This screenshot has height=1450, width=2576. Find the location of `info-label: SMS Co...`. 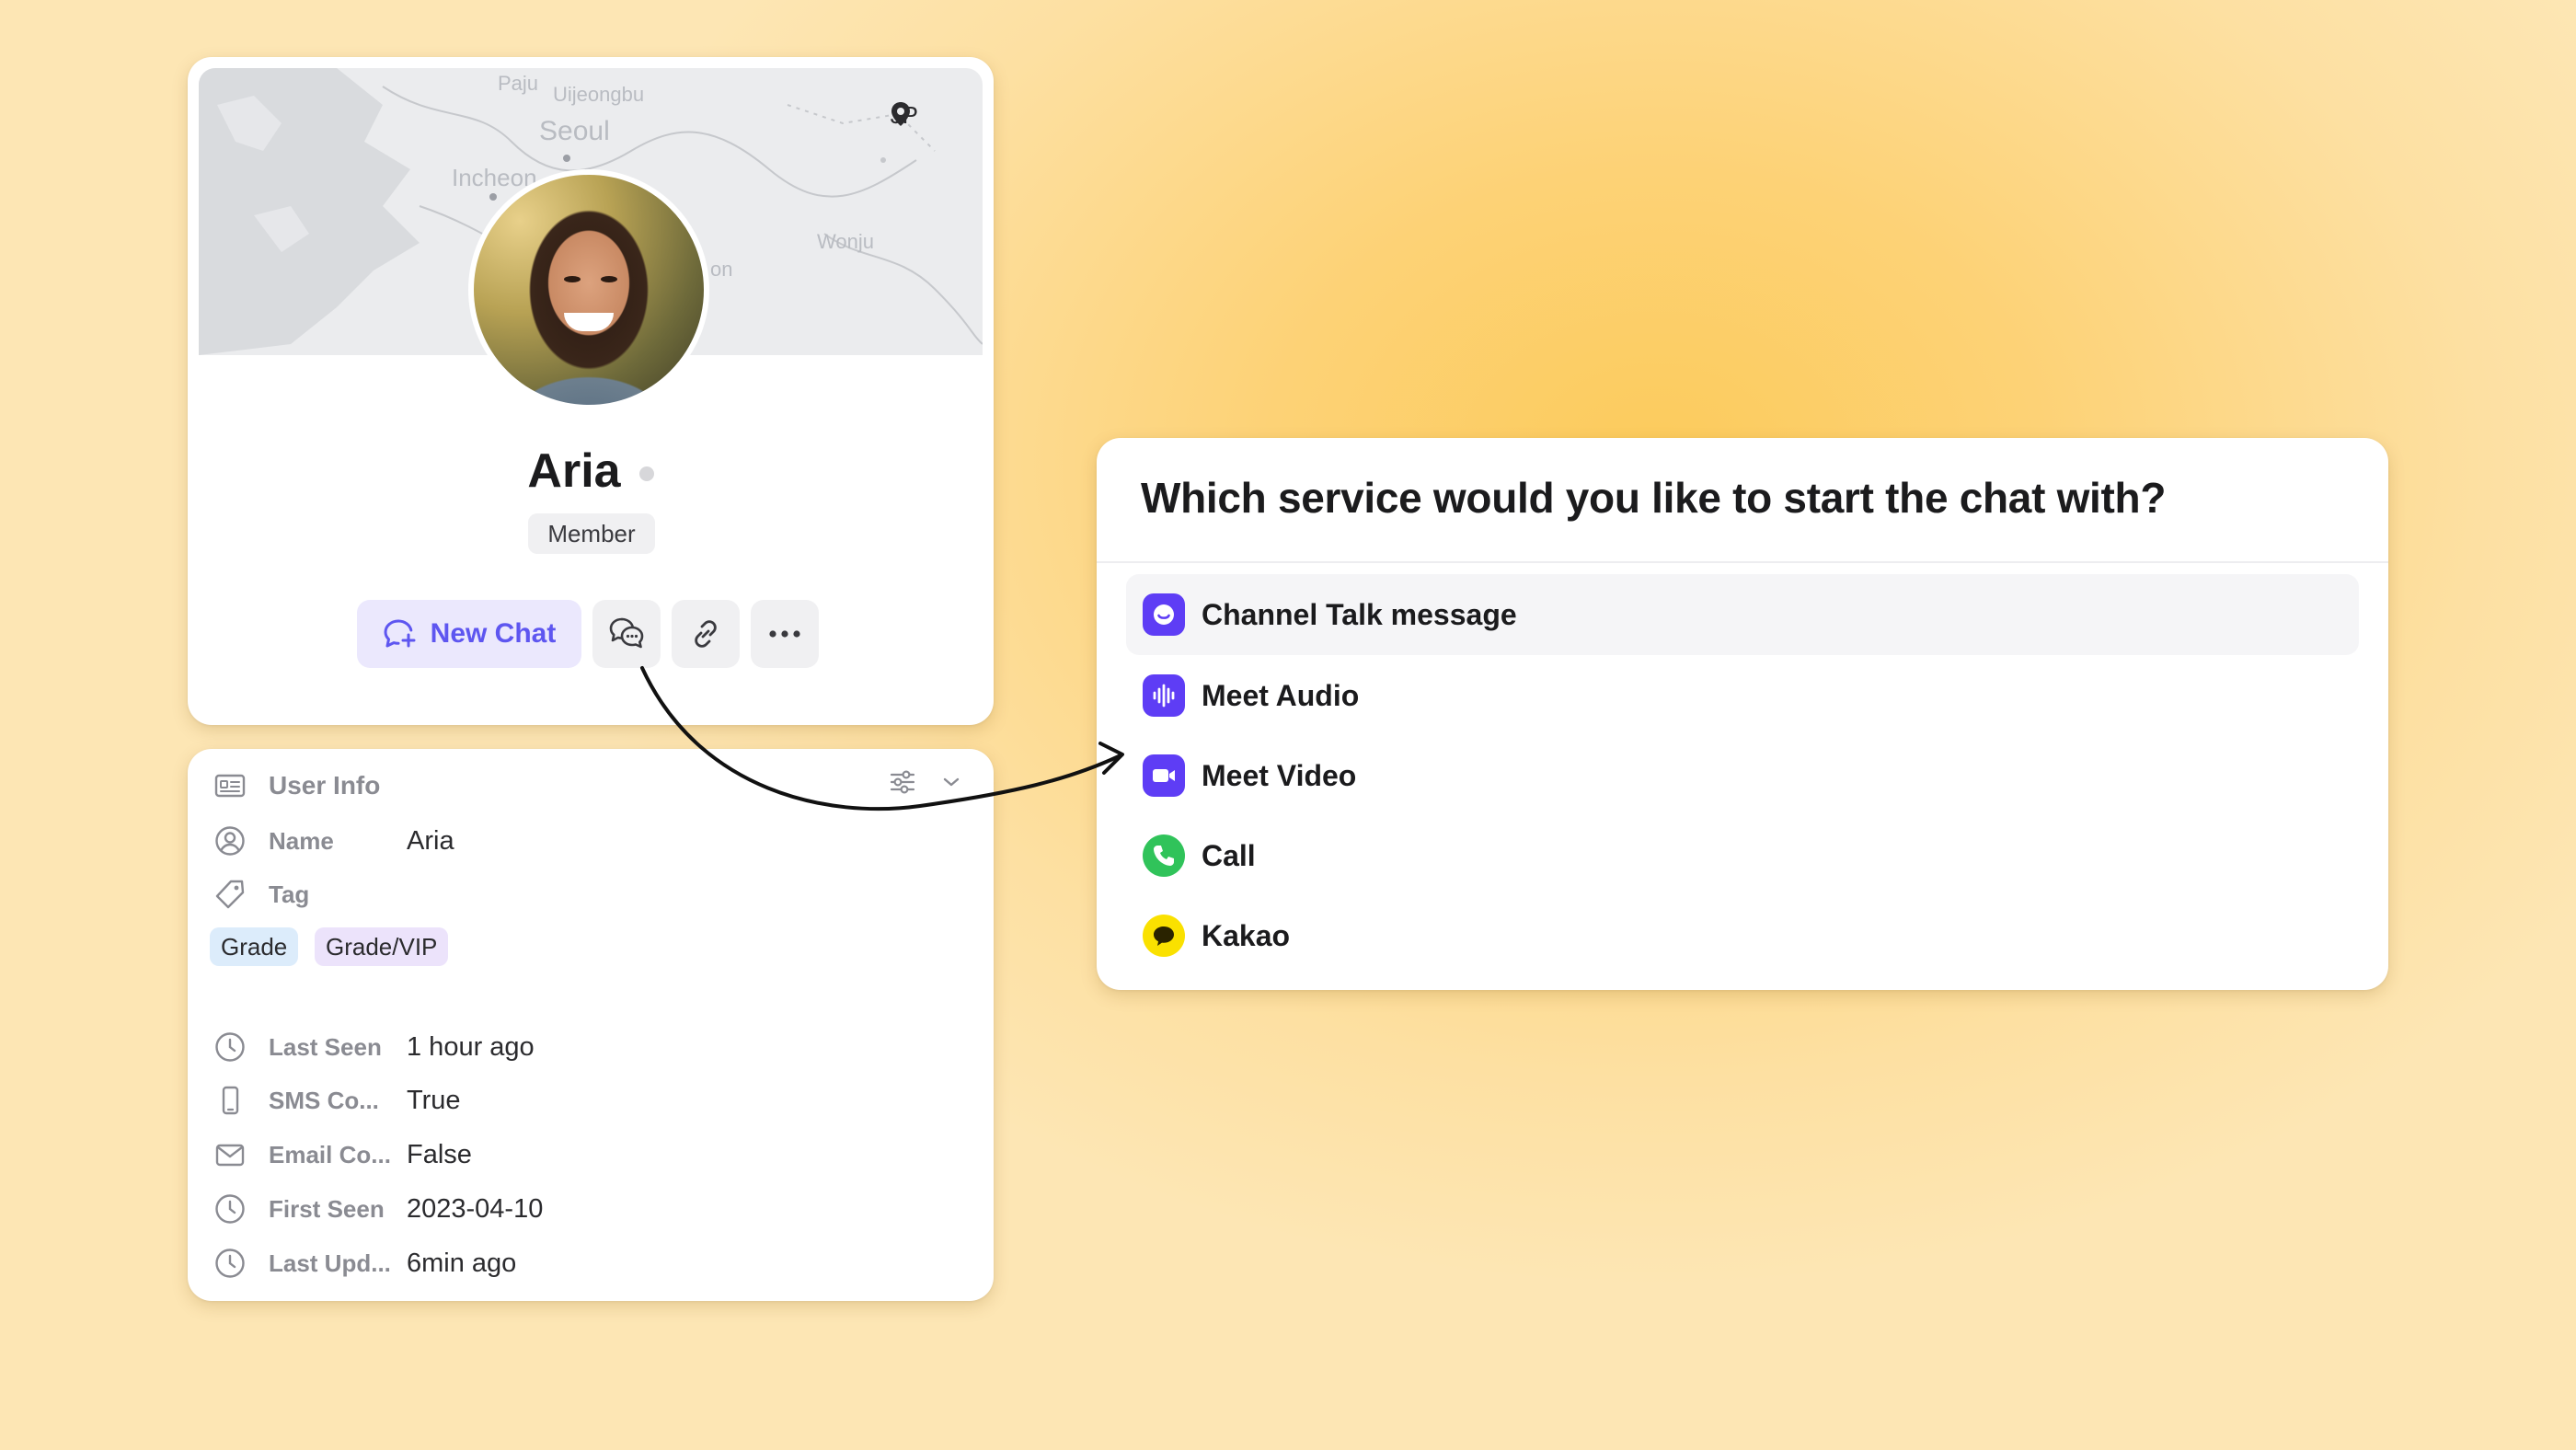

info-label: SMS Co... is located at coordinates (324, 1100).